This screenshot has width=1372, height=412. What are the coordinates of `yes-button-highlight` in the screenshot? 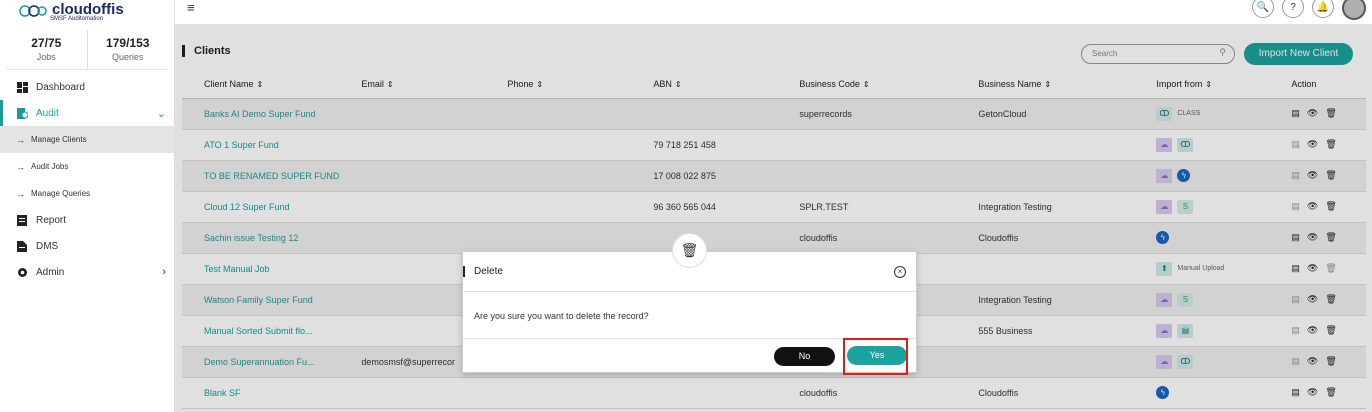 It's located at (875, 356).